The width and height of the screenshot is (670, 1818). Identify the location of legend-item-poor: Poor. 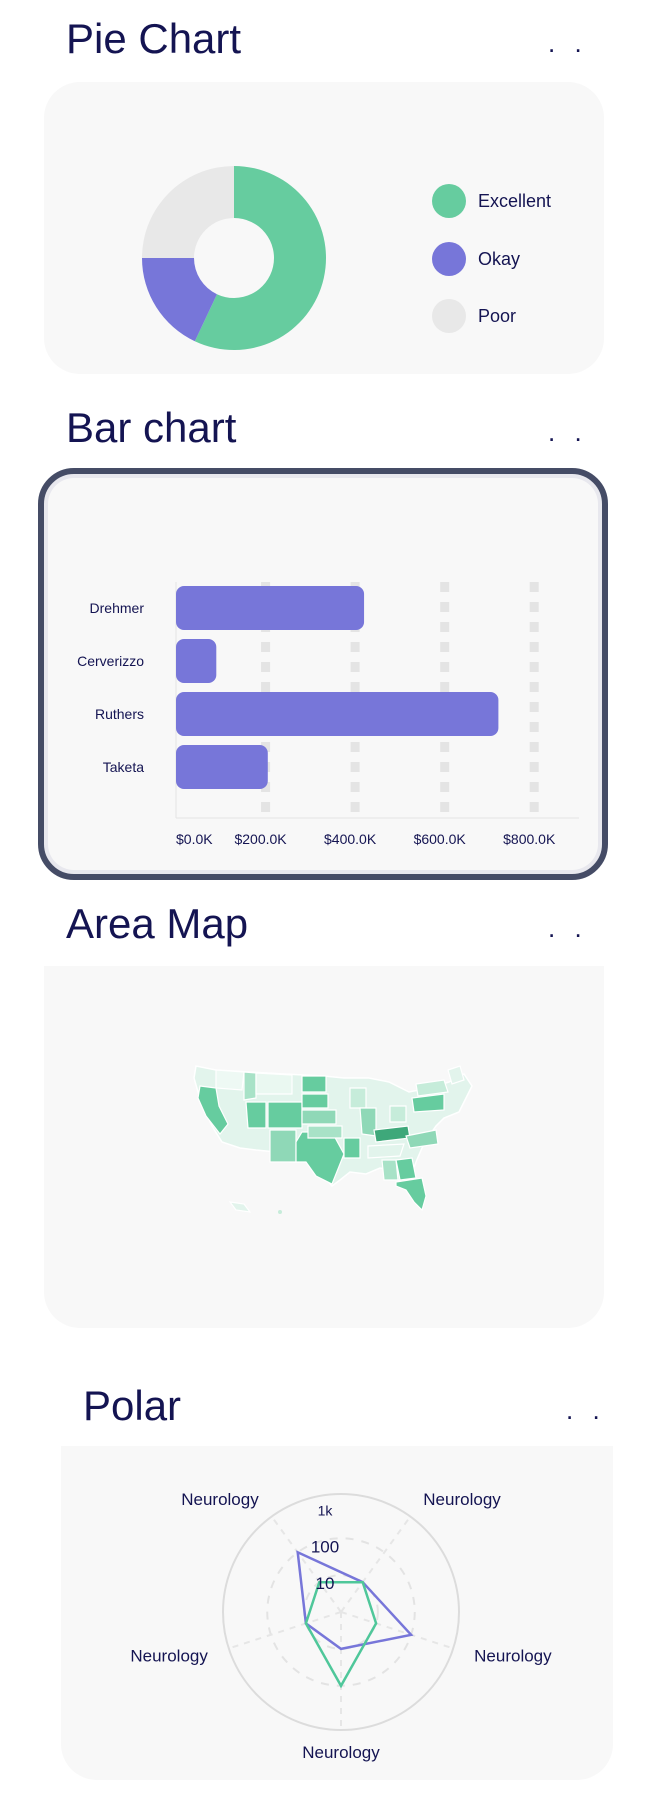
(474, 316).